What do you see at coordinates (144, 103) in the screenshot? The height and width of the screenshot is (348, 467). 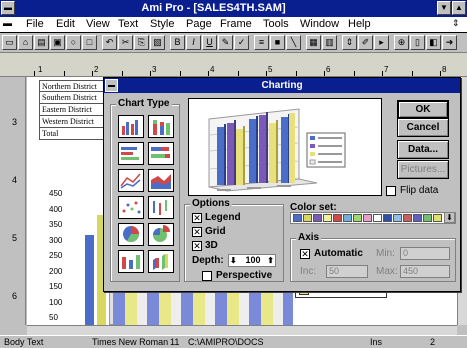 I see `chart-type-label: Chart Type` at bounding box center [144, 103].